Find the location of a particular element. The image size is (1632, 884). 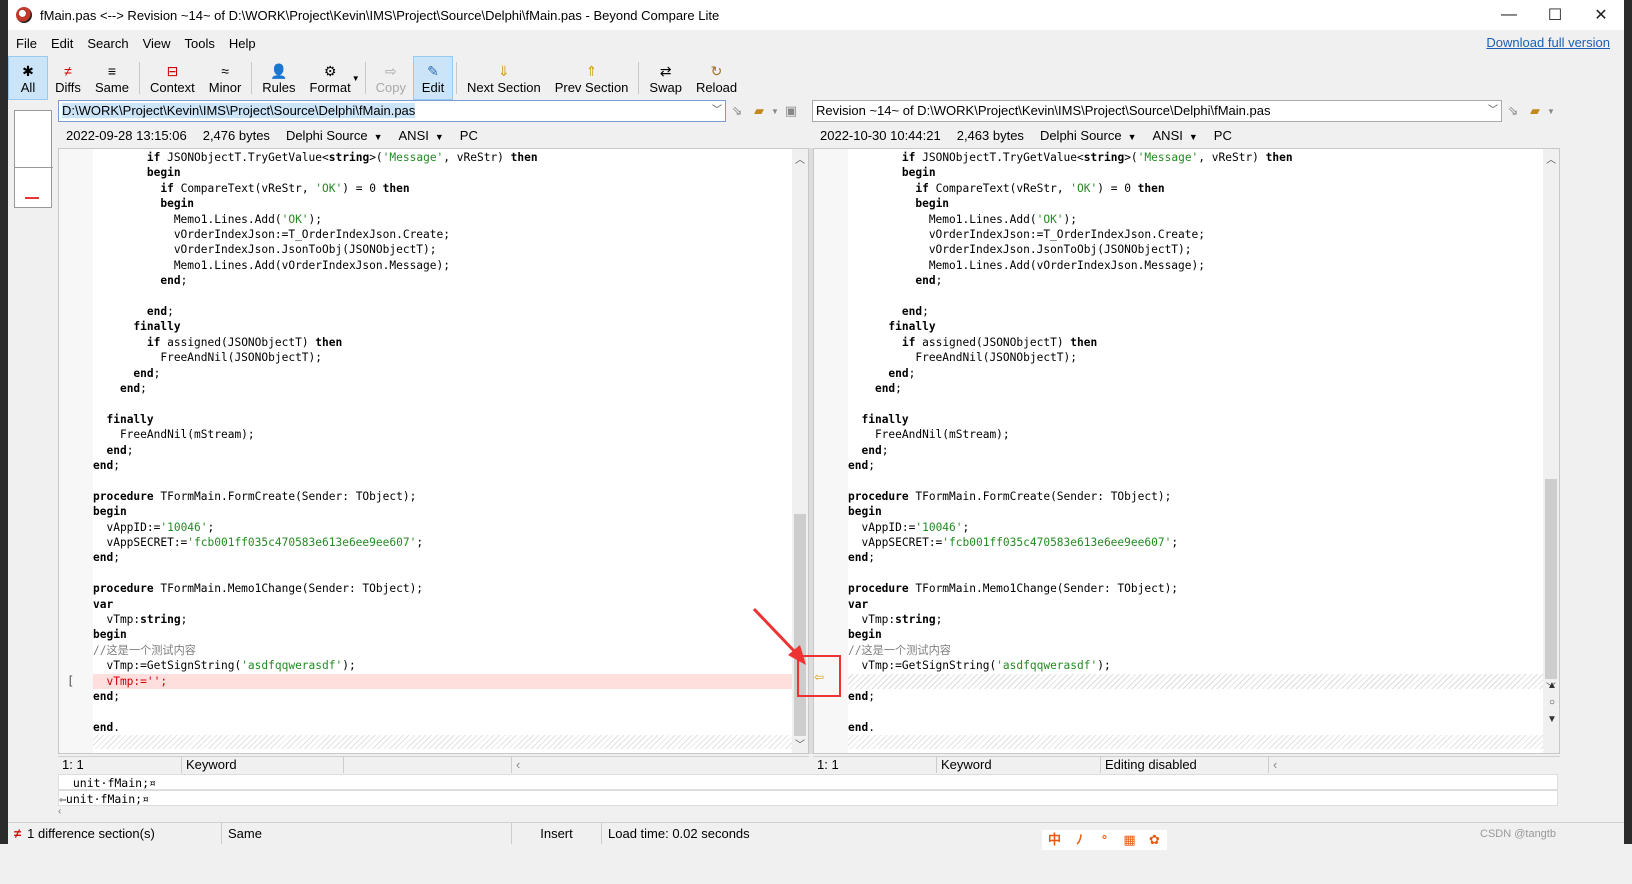

toolbar-prev-section-button: ⇑ Prev Section is located at coordinates (592, 78).